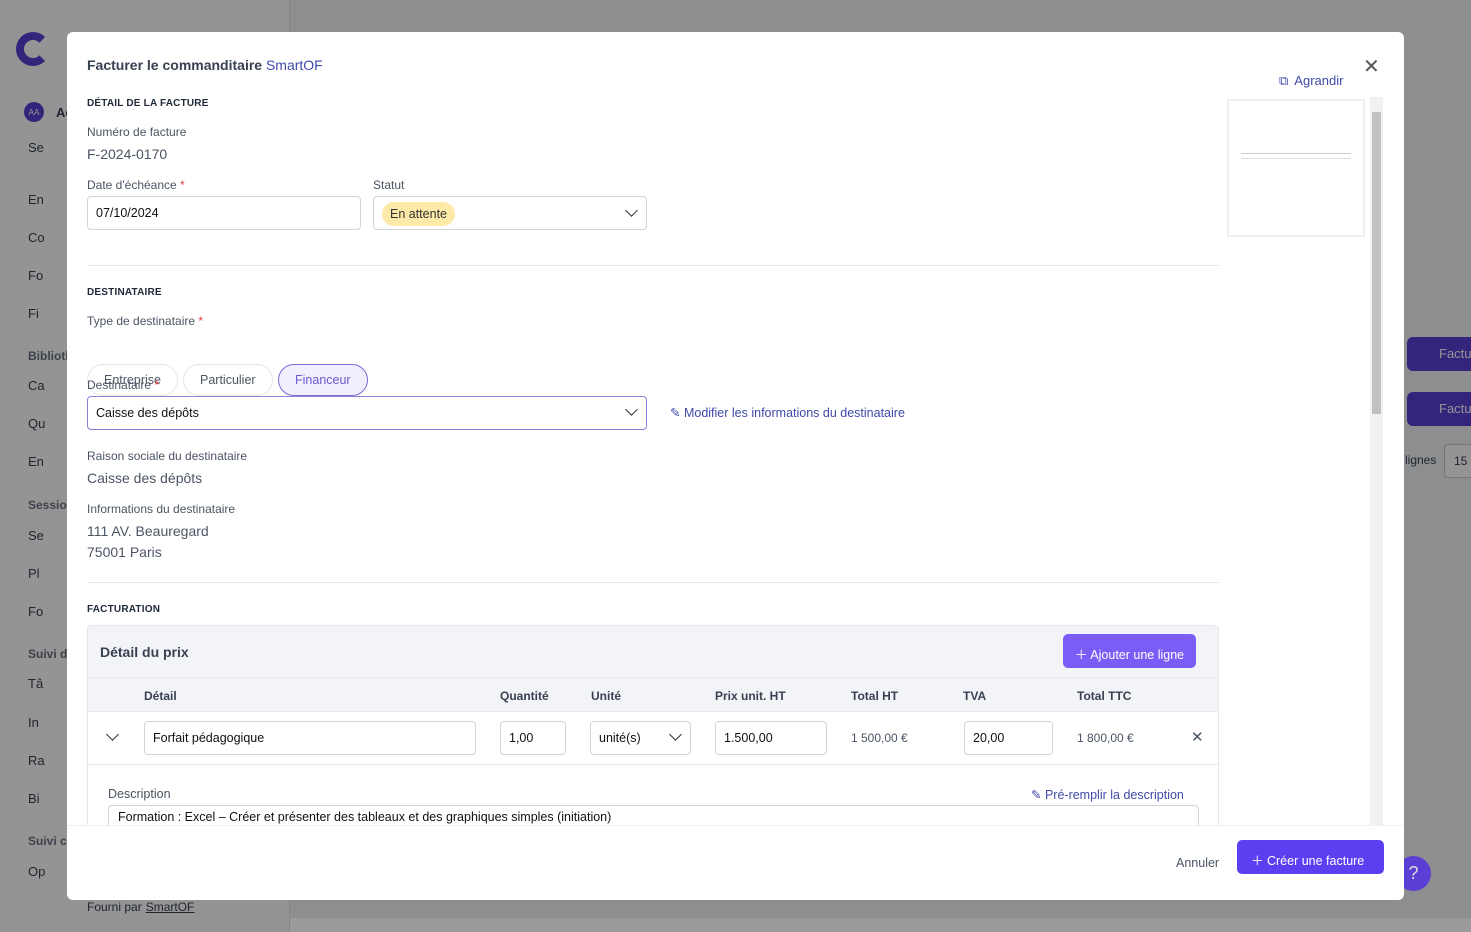 Image resolution: width=1471 pixels, height=932 pixels. I want to click on label: Numéro de facture, so click(137, 132).